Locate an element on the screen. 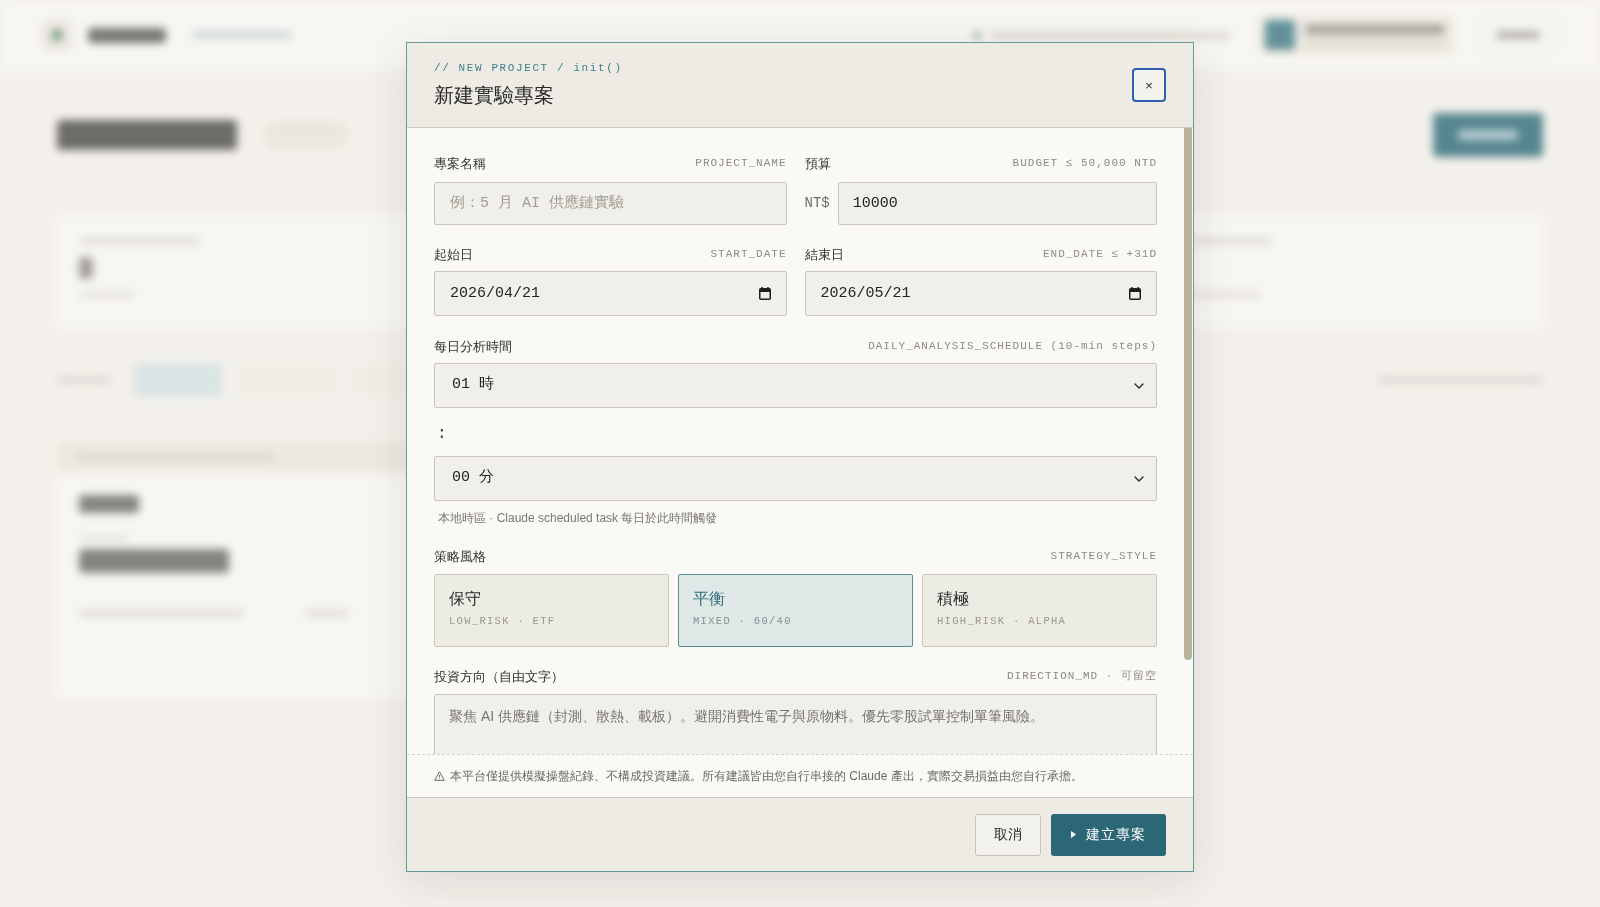 The width and height of the screenshot is (1600, 907). cancel-button: 取消 is located at coordinates (1008, 834).